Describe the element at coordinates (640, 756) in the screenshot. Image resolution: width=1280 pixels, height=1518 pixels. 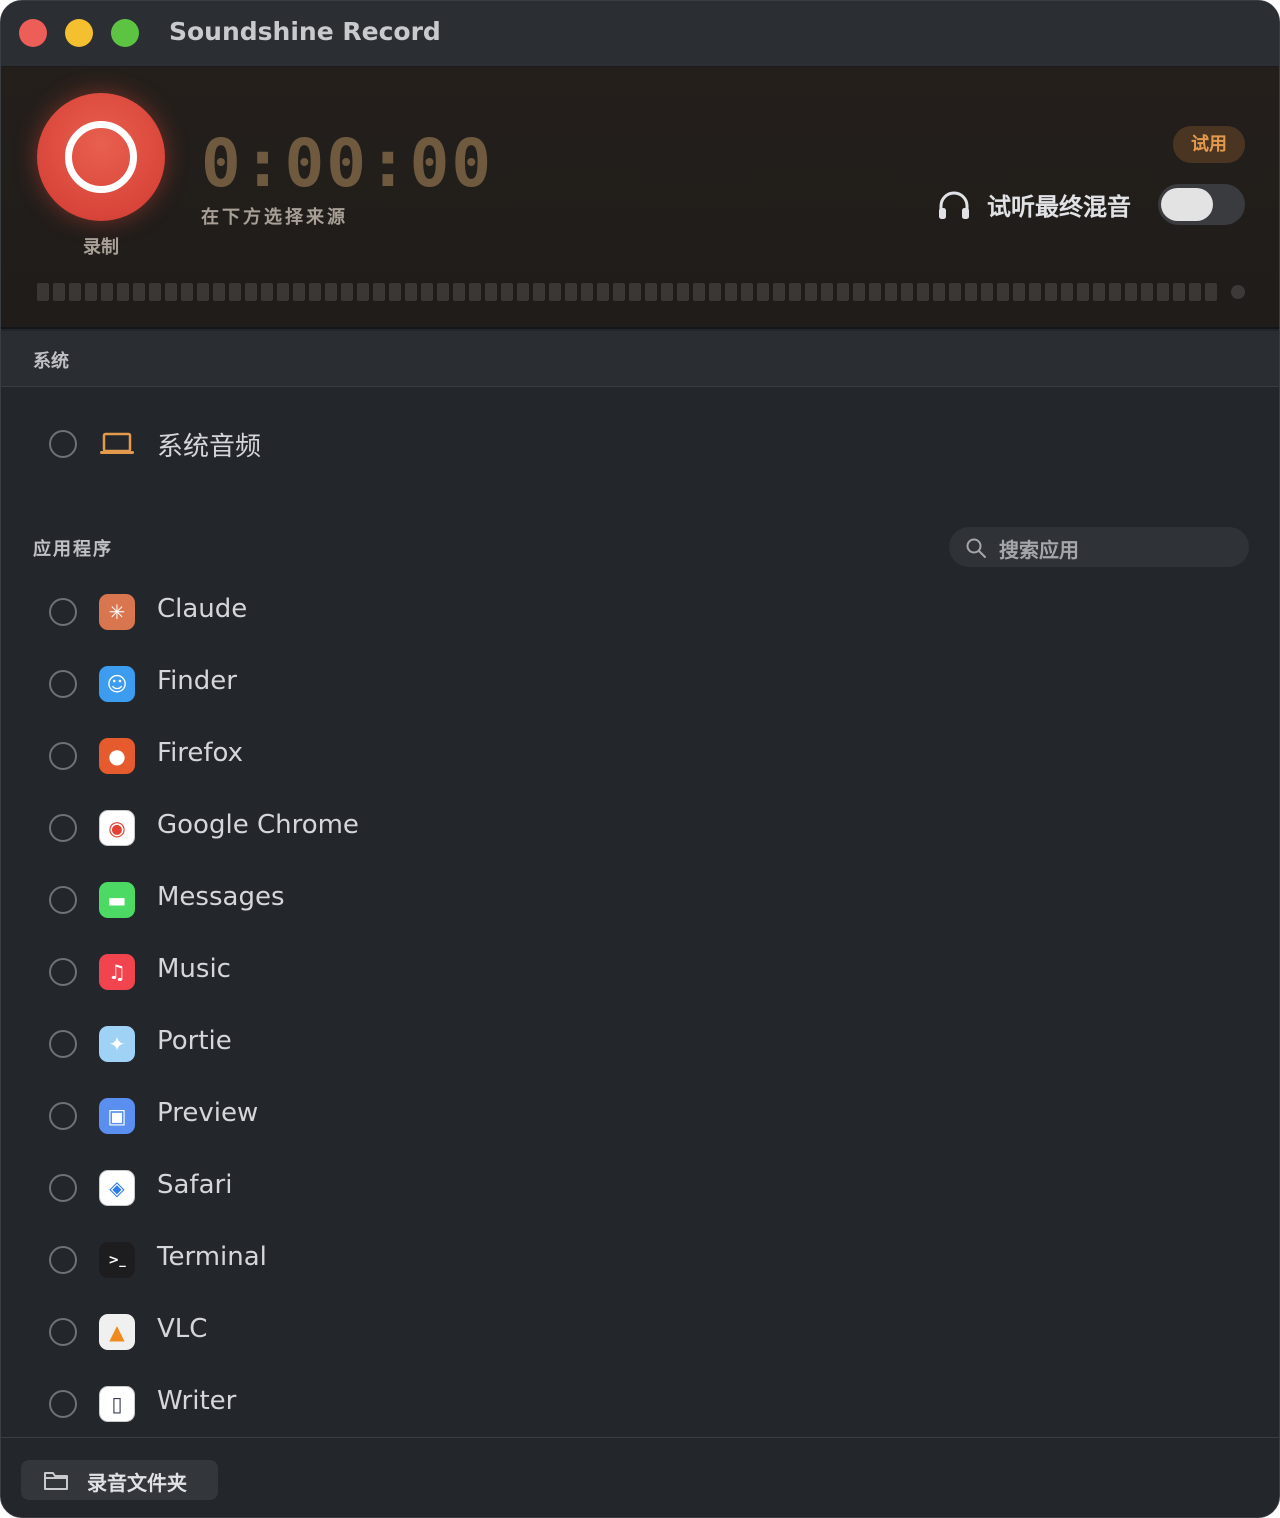
I see `app-row: ● Firefox` at that location.